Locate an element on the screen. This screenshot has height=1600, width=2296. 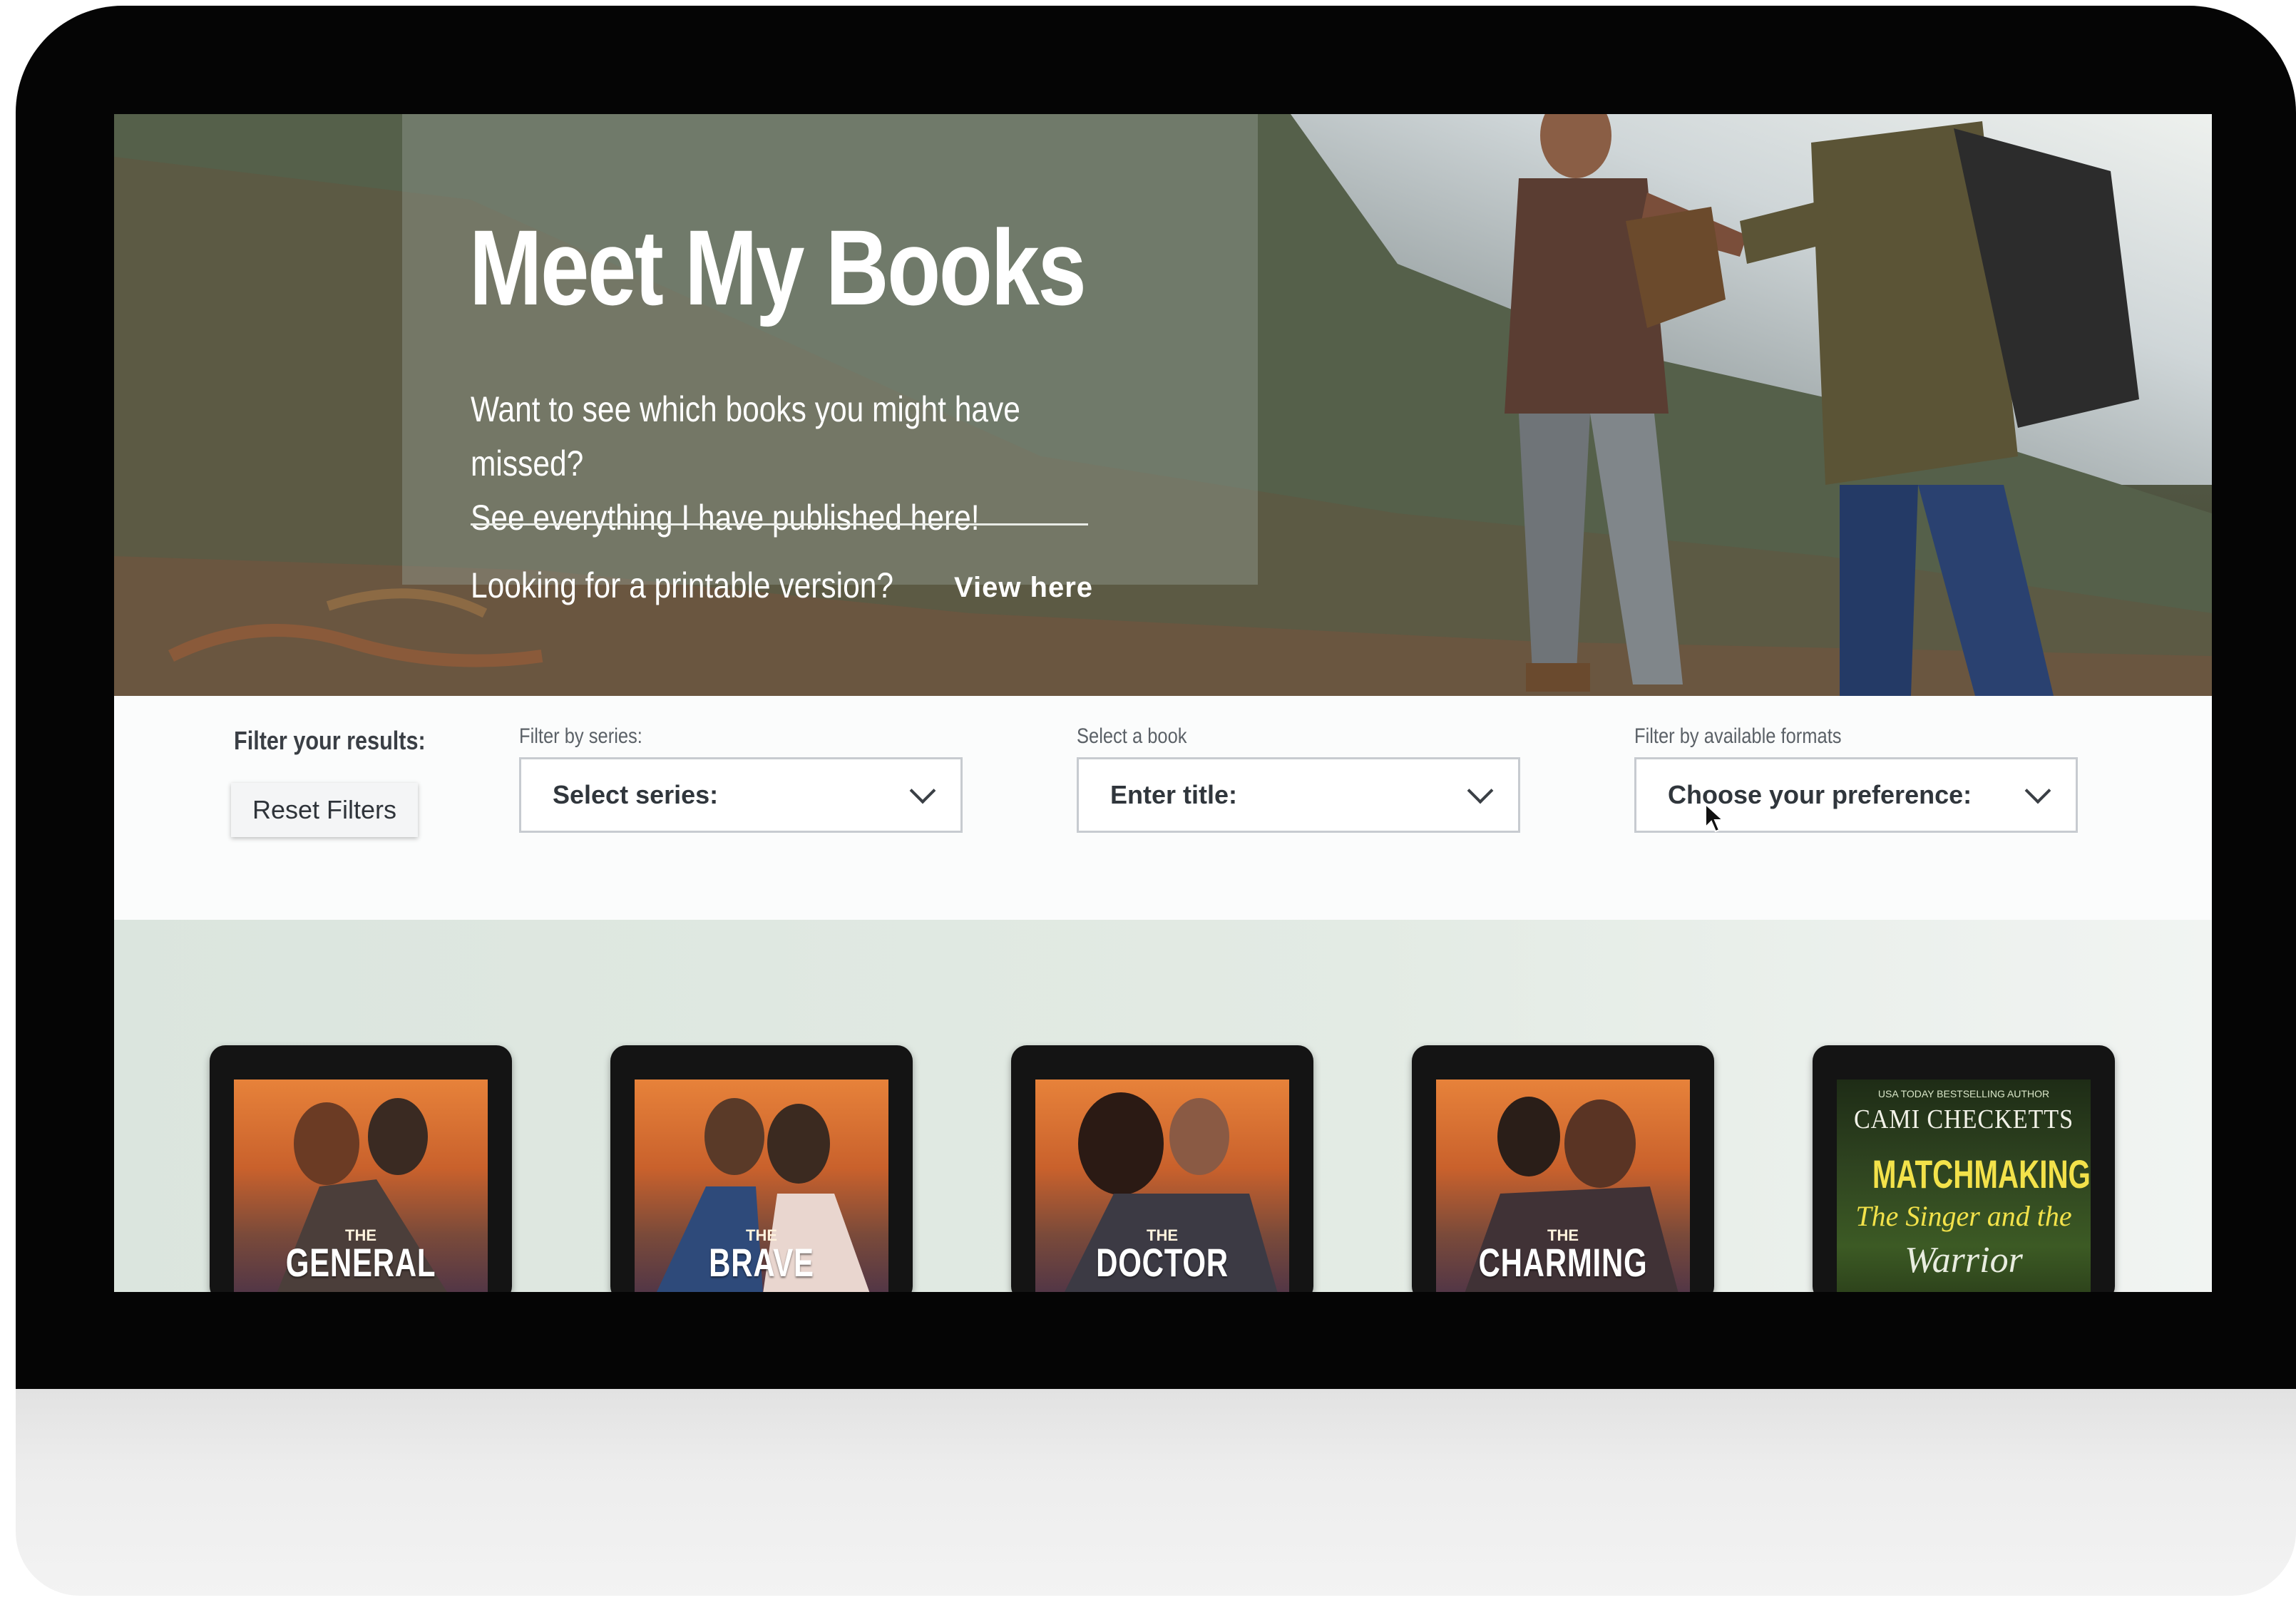
book-title: CHARMING PRINCE is located at coordinates (1563, 1266).